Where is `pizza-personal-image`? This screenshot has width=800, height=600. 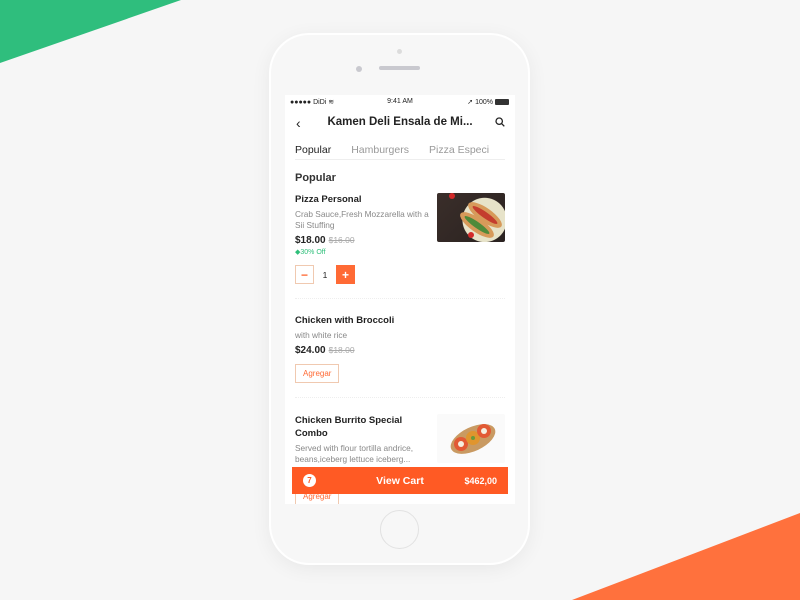 pizza-personal-image is located at coordinates (471, 217).